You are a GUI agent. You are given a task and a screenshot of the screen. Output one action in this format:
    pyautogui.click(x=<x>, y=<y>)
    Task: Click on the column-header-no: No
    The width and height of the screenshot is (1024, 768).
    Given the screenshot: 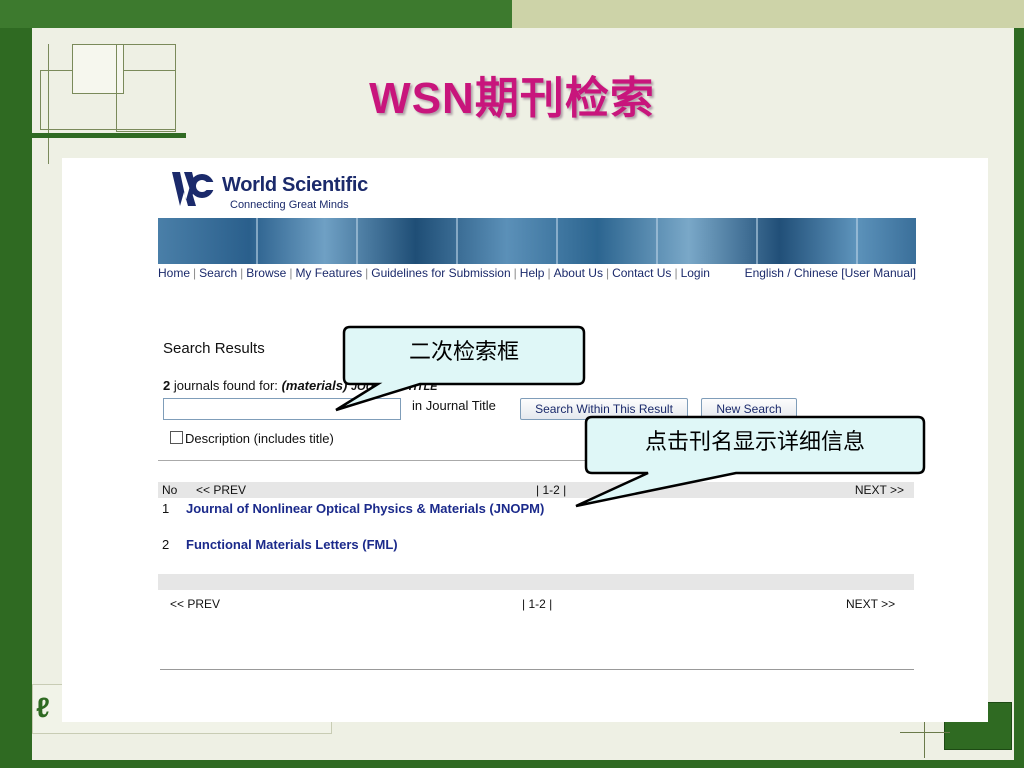 What is the action you would take?
    pyautogui.click(x=170, y=490)
    